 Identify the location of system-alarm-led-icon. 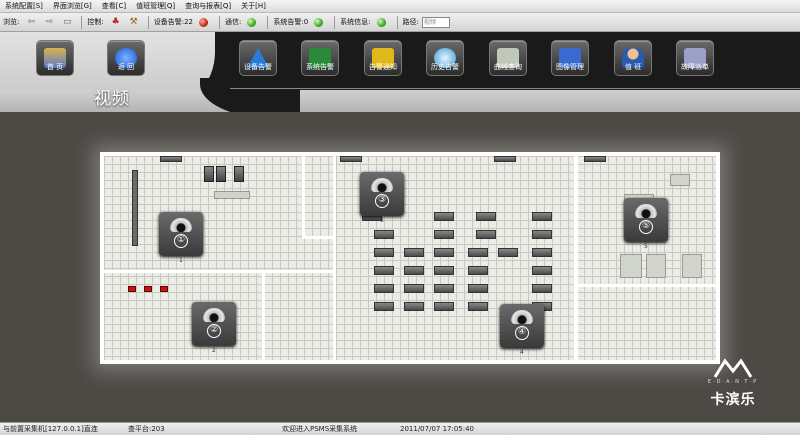
(319, 22).